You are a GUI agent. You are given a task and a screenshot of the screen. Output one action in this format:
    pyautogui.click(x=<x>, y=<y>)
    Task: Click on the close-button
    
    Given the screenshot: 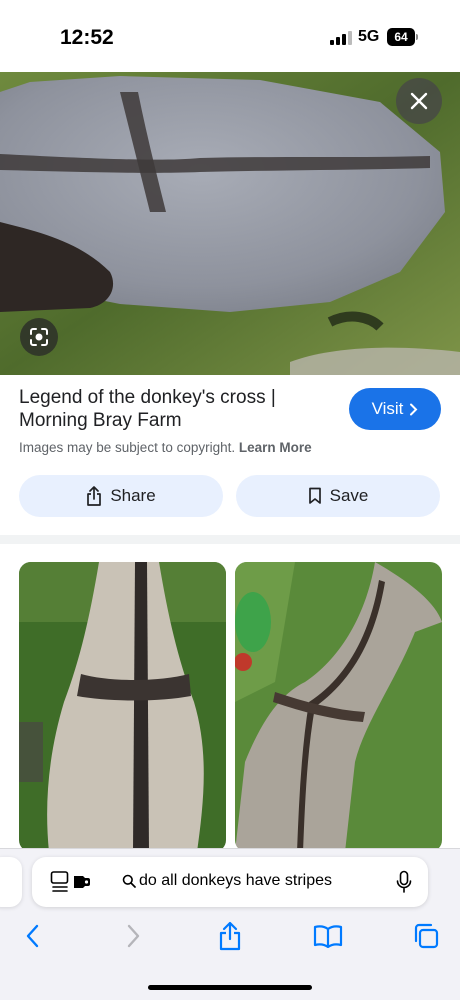 What is the action you would take?
    pyautogui.click(x=419, y=101)
    